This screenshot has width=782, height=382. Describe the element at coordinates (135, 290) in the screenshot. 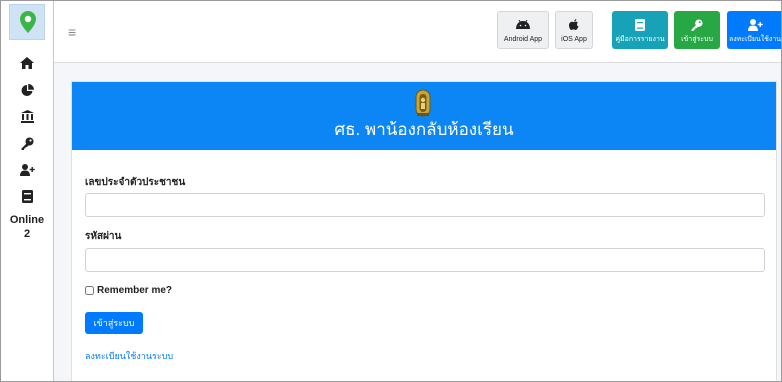

I see `remember-me-label: Remember me?` at that location.